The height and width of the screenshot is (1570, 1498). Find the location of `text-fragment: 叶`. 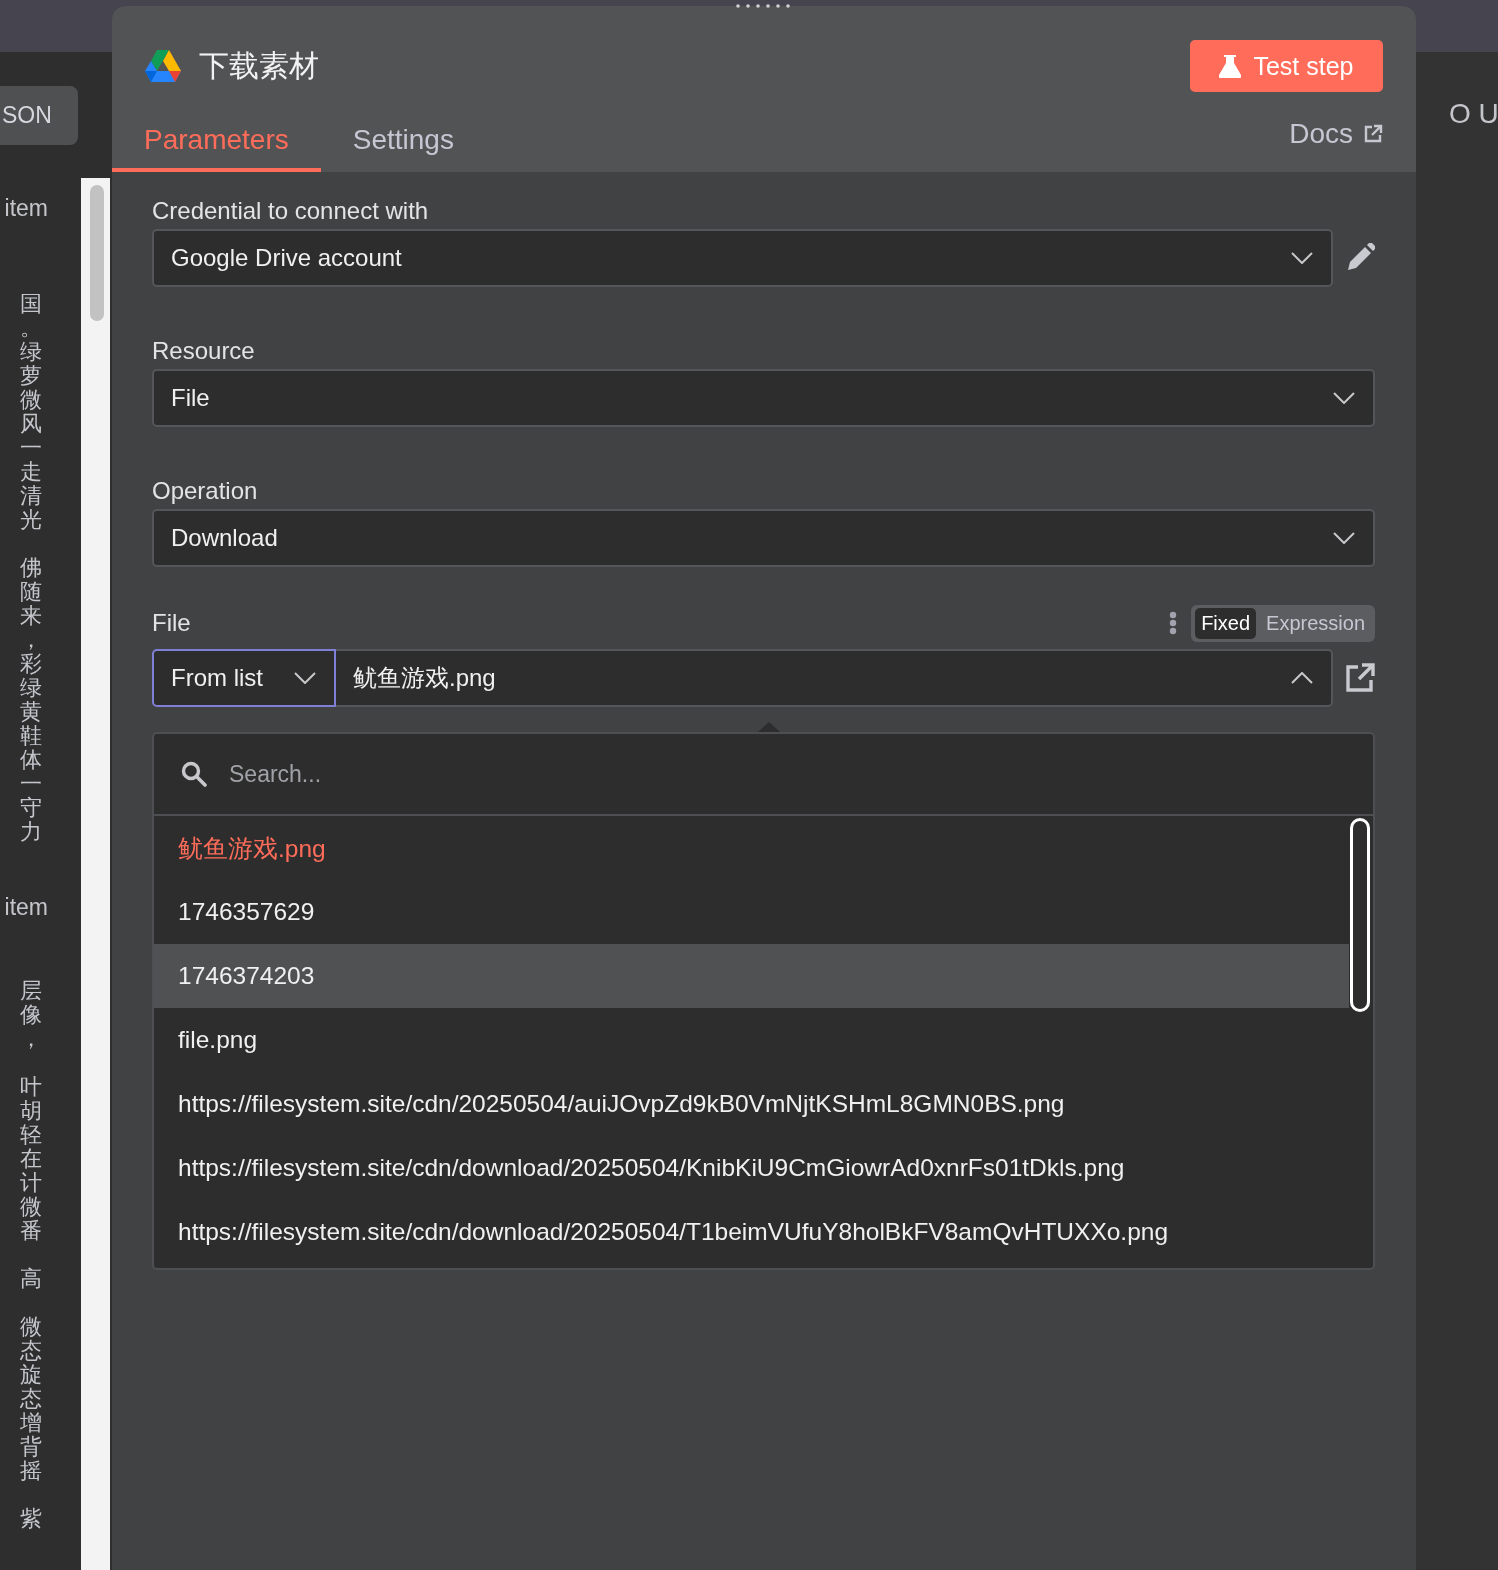

text-fragment: 叶 is located at coordinates (31, 1086).